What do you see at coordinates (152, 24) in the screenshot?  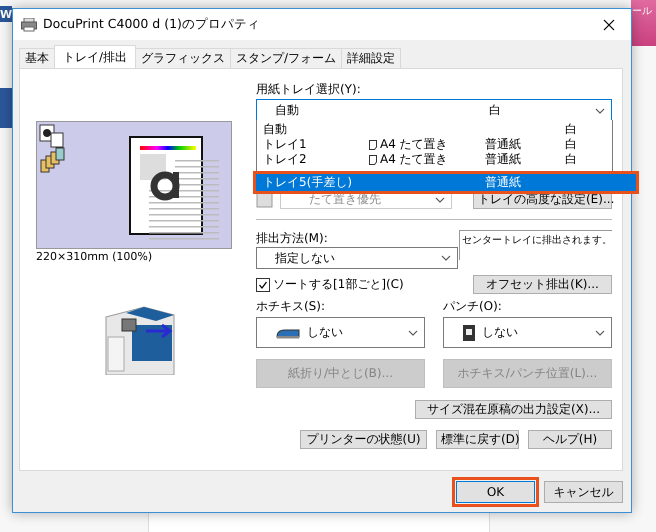 I see `window-title: DocuPrint C4000 d (1)のプロパティ` at bounding box center [152, 24].